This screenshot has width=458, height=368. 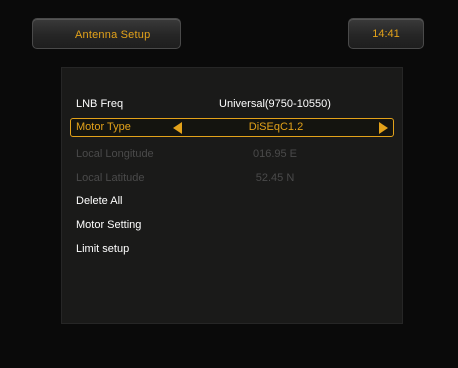 I want to click on delete-all-label: Delete All, so click(x=99, y=201).